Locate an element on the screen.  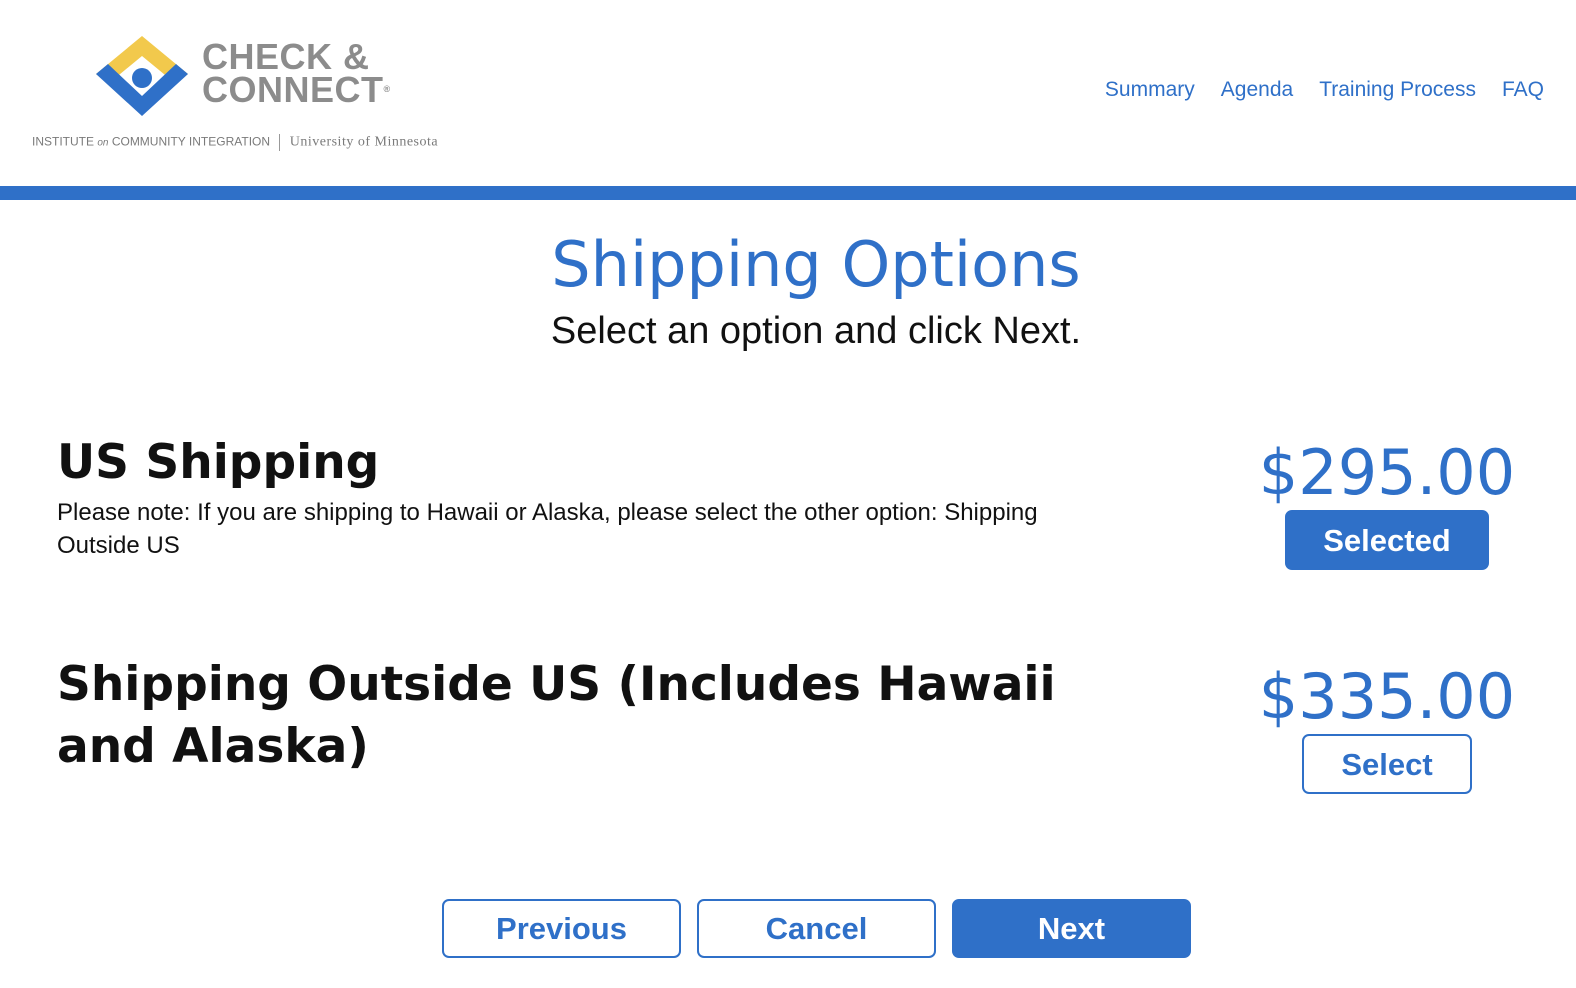
option-price-box: $295.00 Selected is located at coordinates (1387, 504).